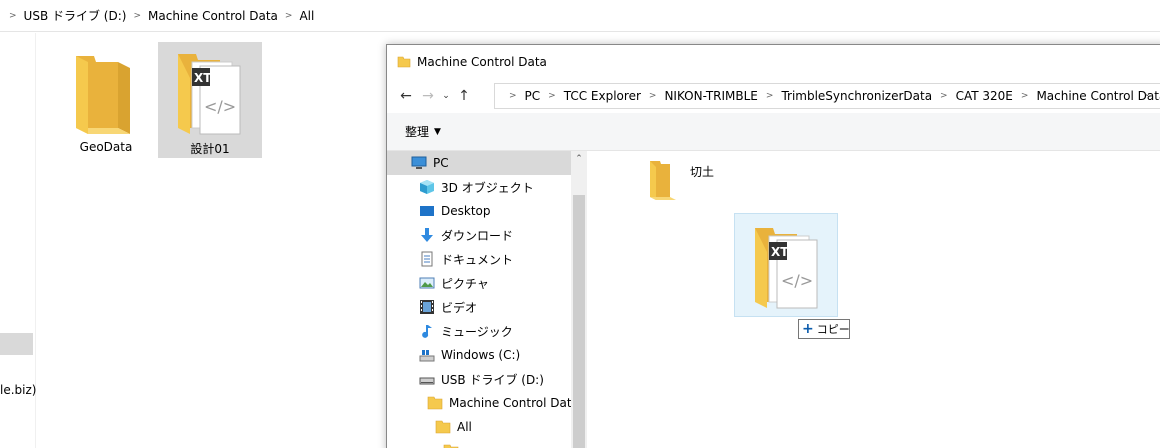 The height and width of the screenshot is (448, 1160). Describe the element at coordinates (856, 96) in the screenshot. I see `address-crumb-trimble-sync: TrimbleSynchronizerData` at that location.